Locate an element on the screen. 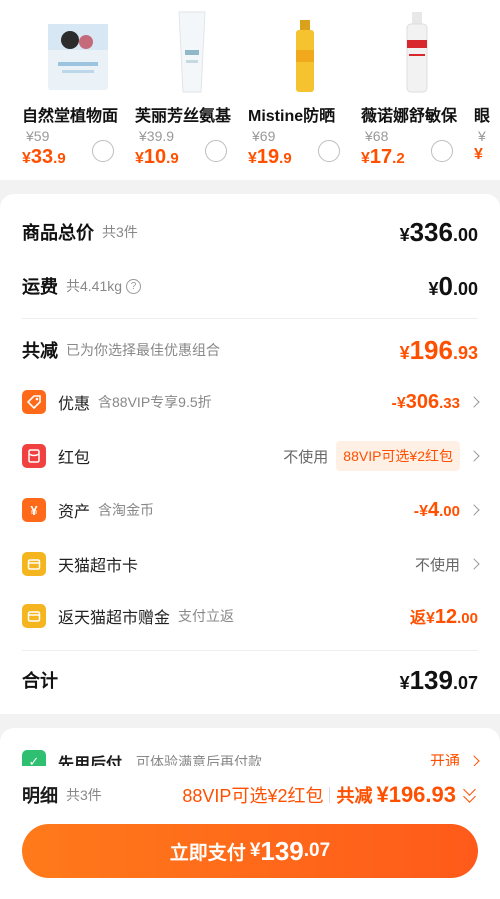 The image size is (500, 899). product-original-price: ¥68 is located at coordinates (377, 136).